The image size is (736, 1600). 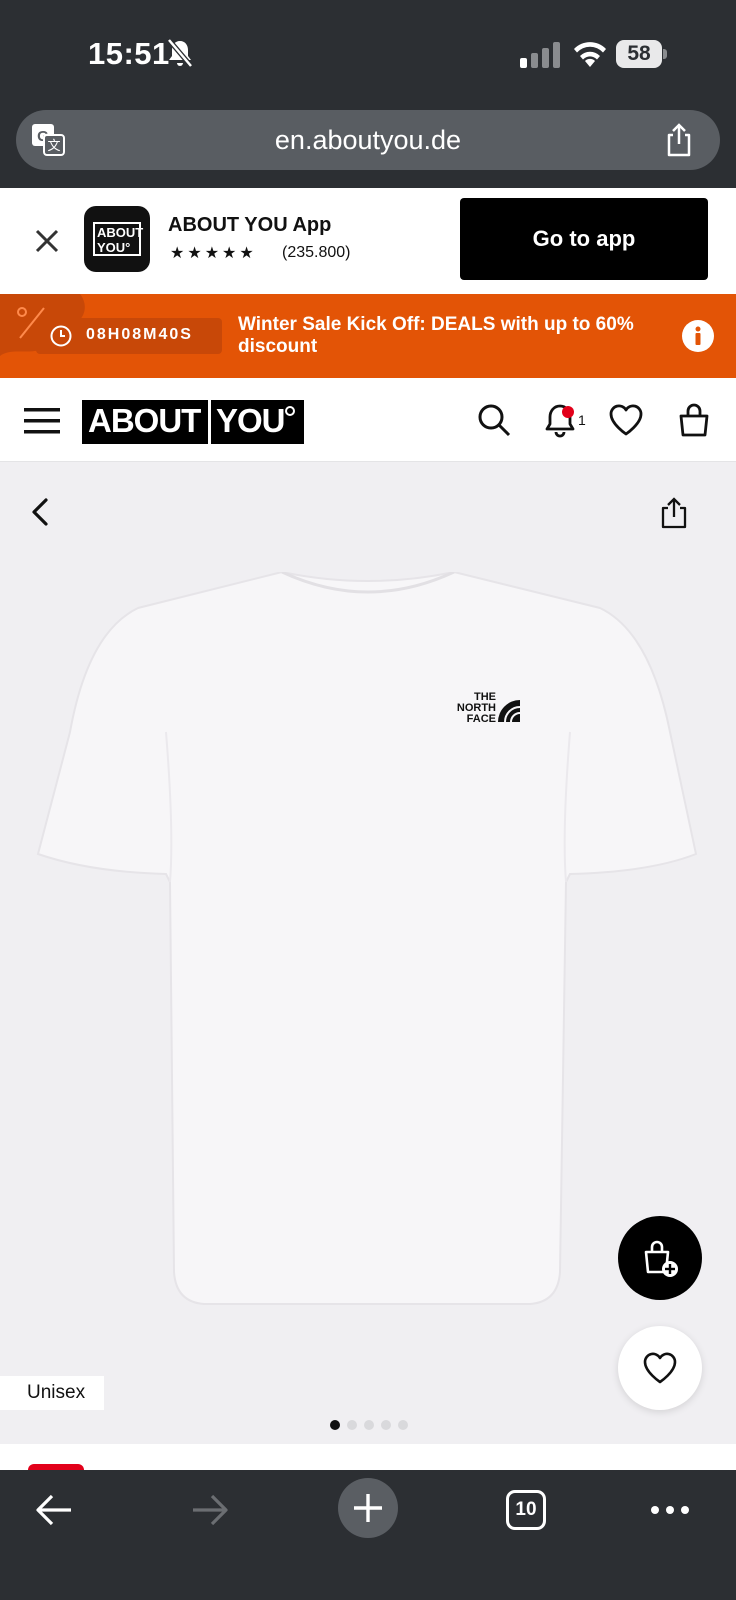 I want to click on brand-logo-right: YOU, so click(x=251, y=420).